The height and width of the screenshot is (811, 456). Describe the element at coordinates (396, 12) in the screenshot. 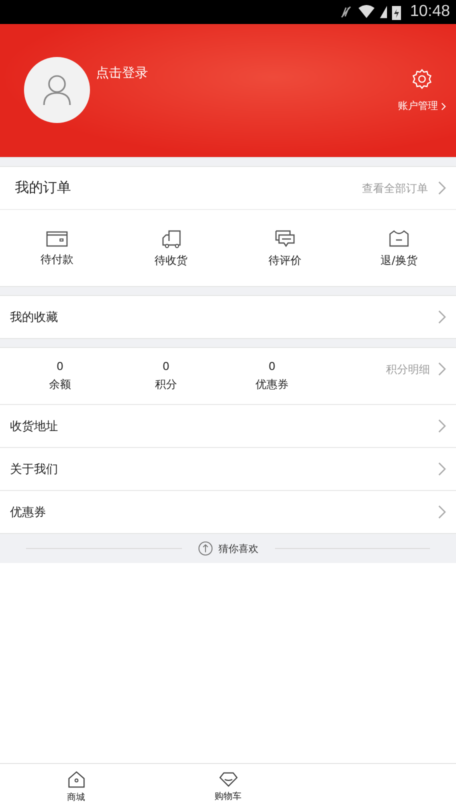

I see `battery-icon` at that location.